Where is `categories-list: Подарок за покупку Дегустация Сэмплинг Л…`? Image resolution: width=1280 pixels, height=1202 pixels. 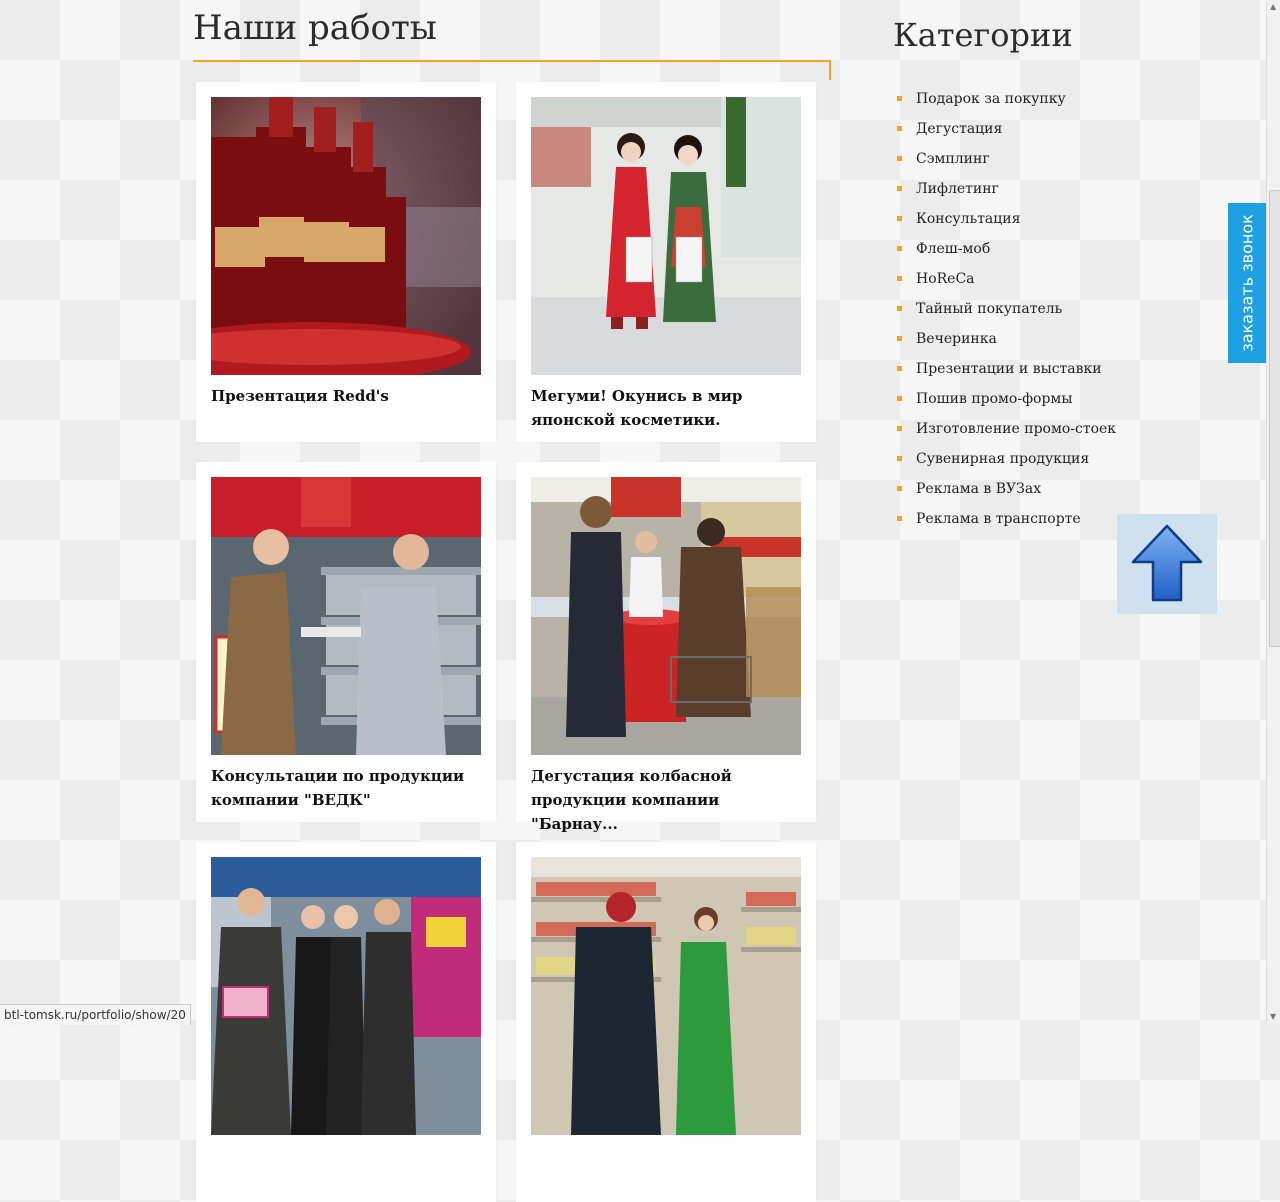
categories-list: Подарок за покупку Дегустация Сэмплинг Л… is located at coordinates (1006, 313).